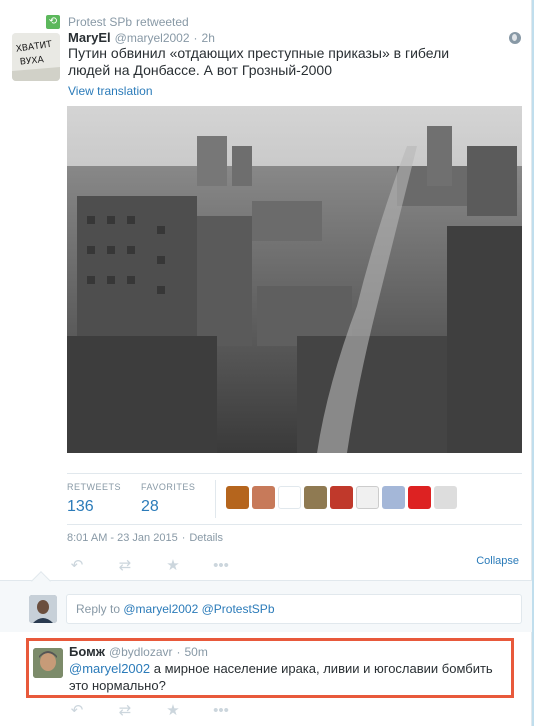 This screenshot has width=534, height=726. I want to click on author-name: MaryEl, so click(89, 37).